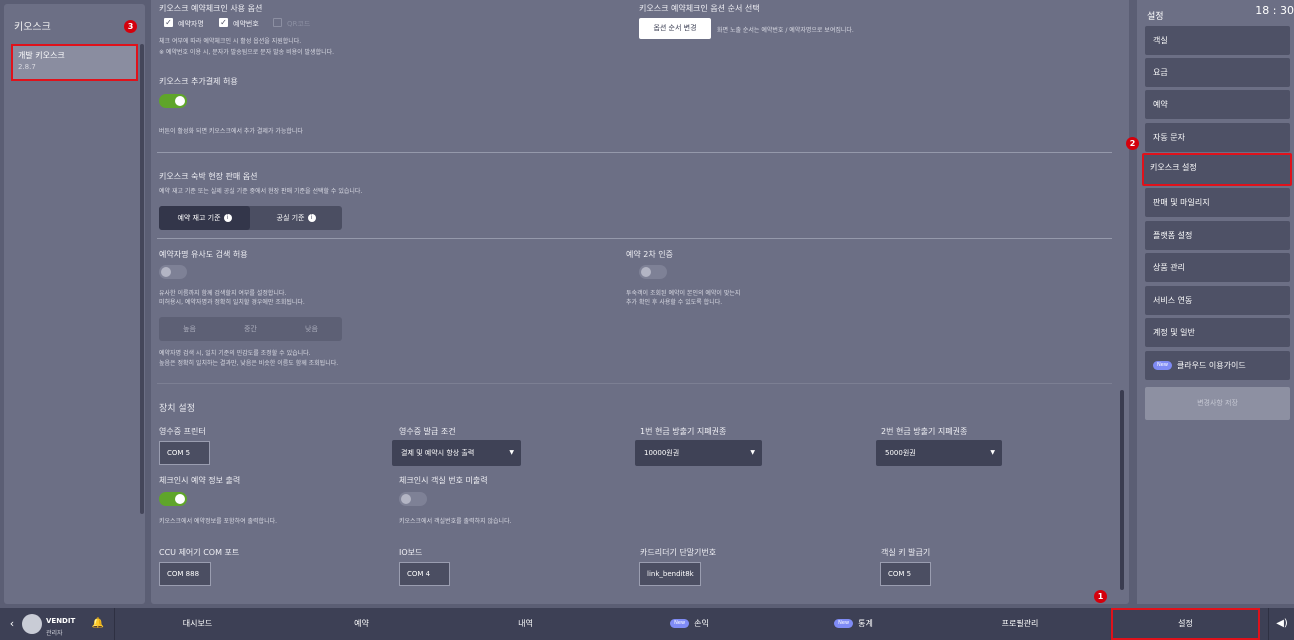 This screenshot has height=640, width=1294. I want to click on nav-history: 내역, so click(525, 624).